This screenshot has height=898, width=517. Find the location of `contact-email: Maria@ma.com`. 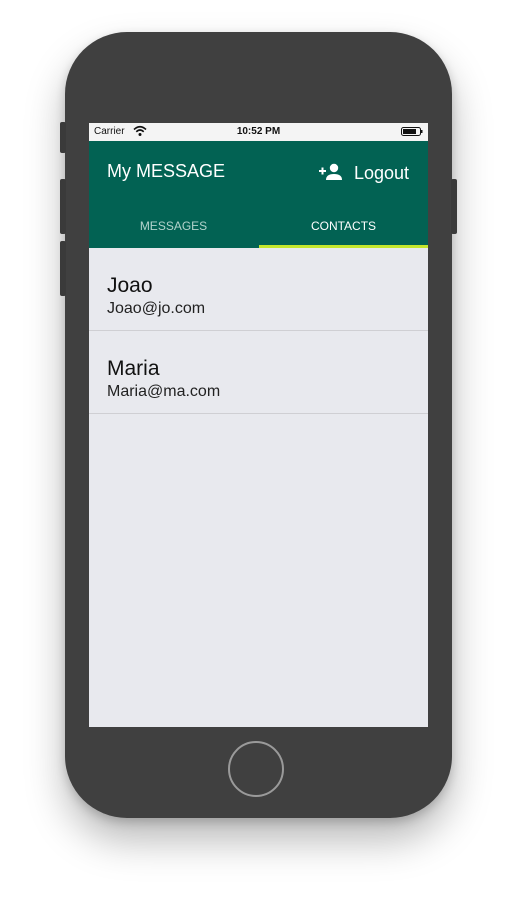

contact-email: Maria@ma.com is located at coordinates (164, 391).